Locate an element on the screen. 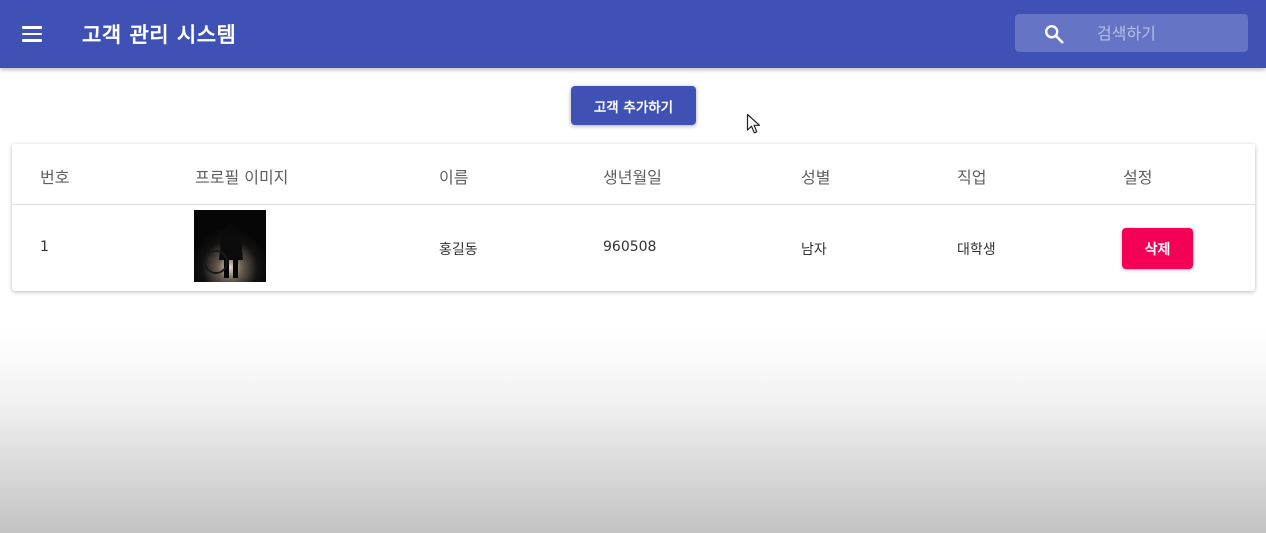  header-name: 이름 is located at coordinates (454, 177).